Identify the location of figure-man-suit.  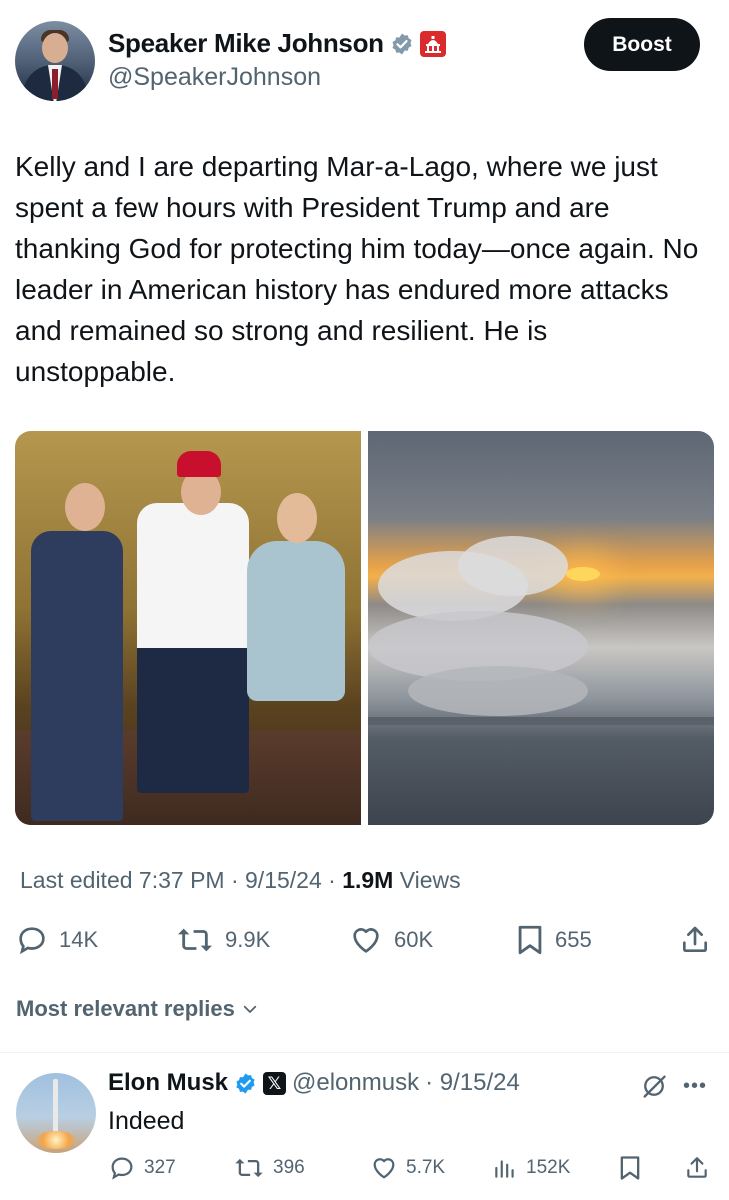
(77, 676).